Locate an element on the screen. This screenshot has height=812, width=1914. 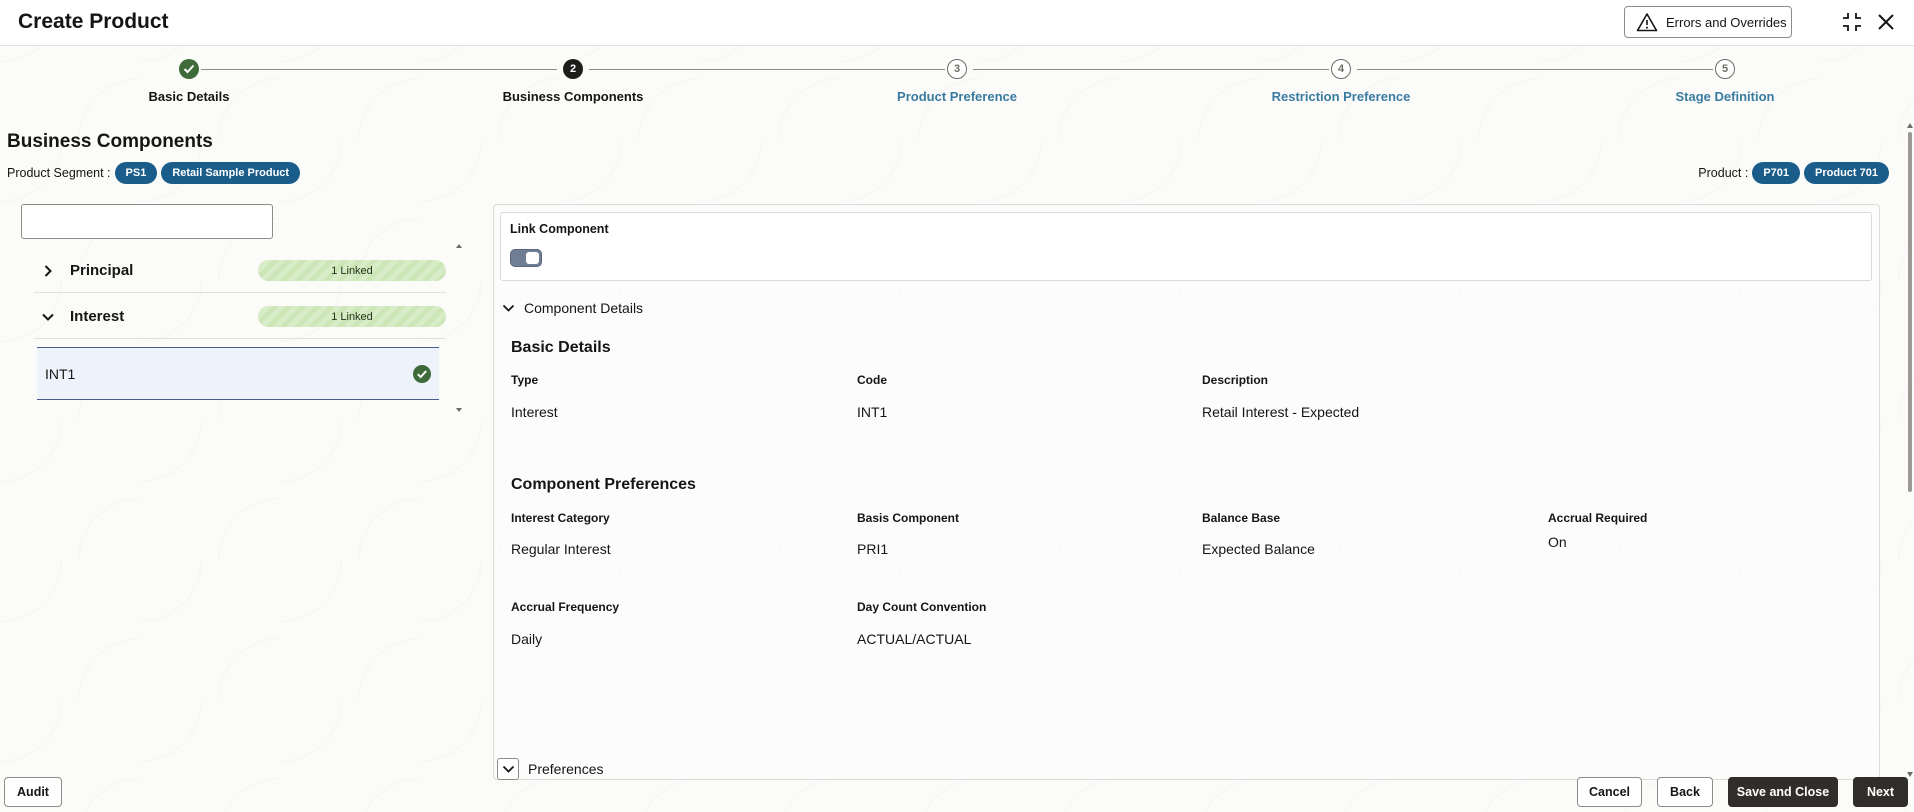
link-component-toggle is located at coordinates (526, 258).